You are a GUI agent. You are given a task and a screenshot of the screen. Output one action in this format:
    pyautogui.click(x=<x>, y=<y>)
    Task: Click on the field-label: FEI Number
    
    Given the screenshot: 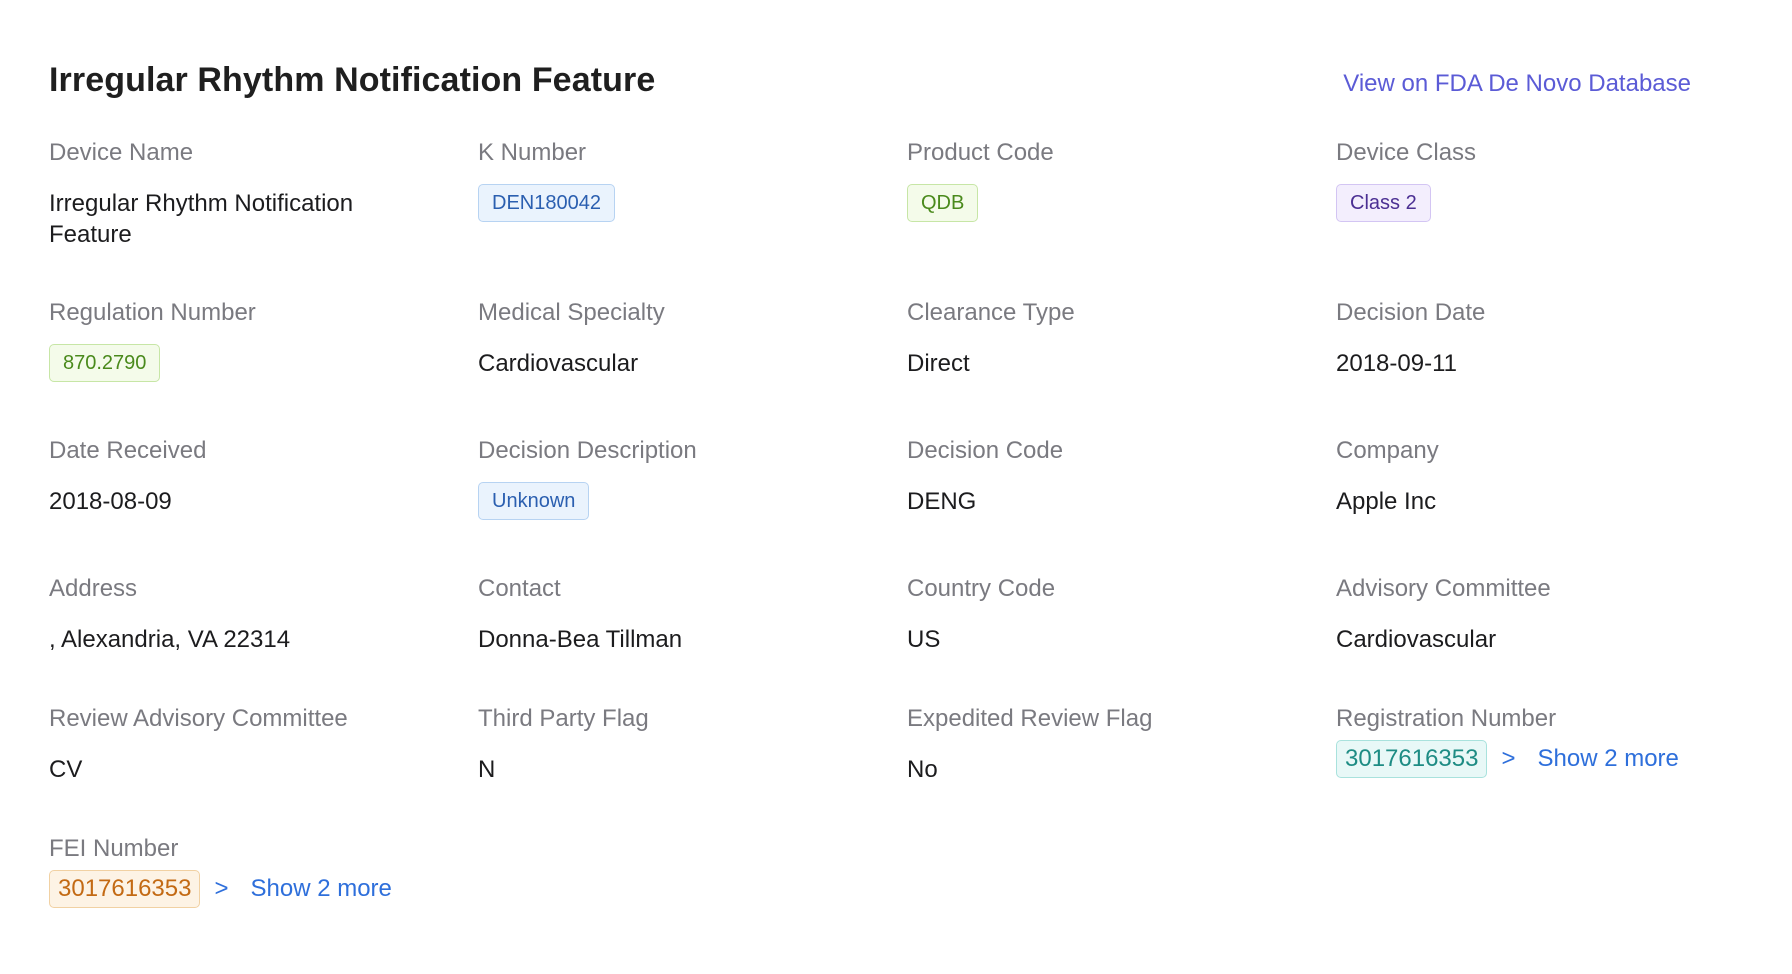 What is the action you would take?
    pyautogui.click(x=114, y=848)
    